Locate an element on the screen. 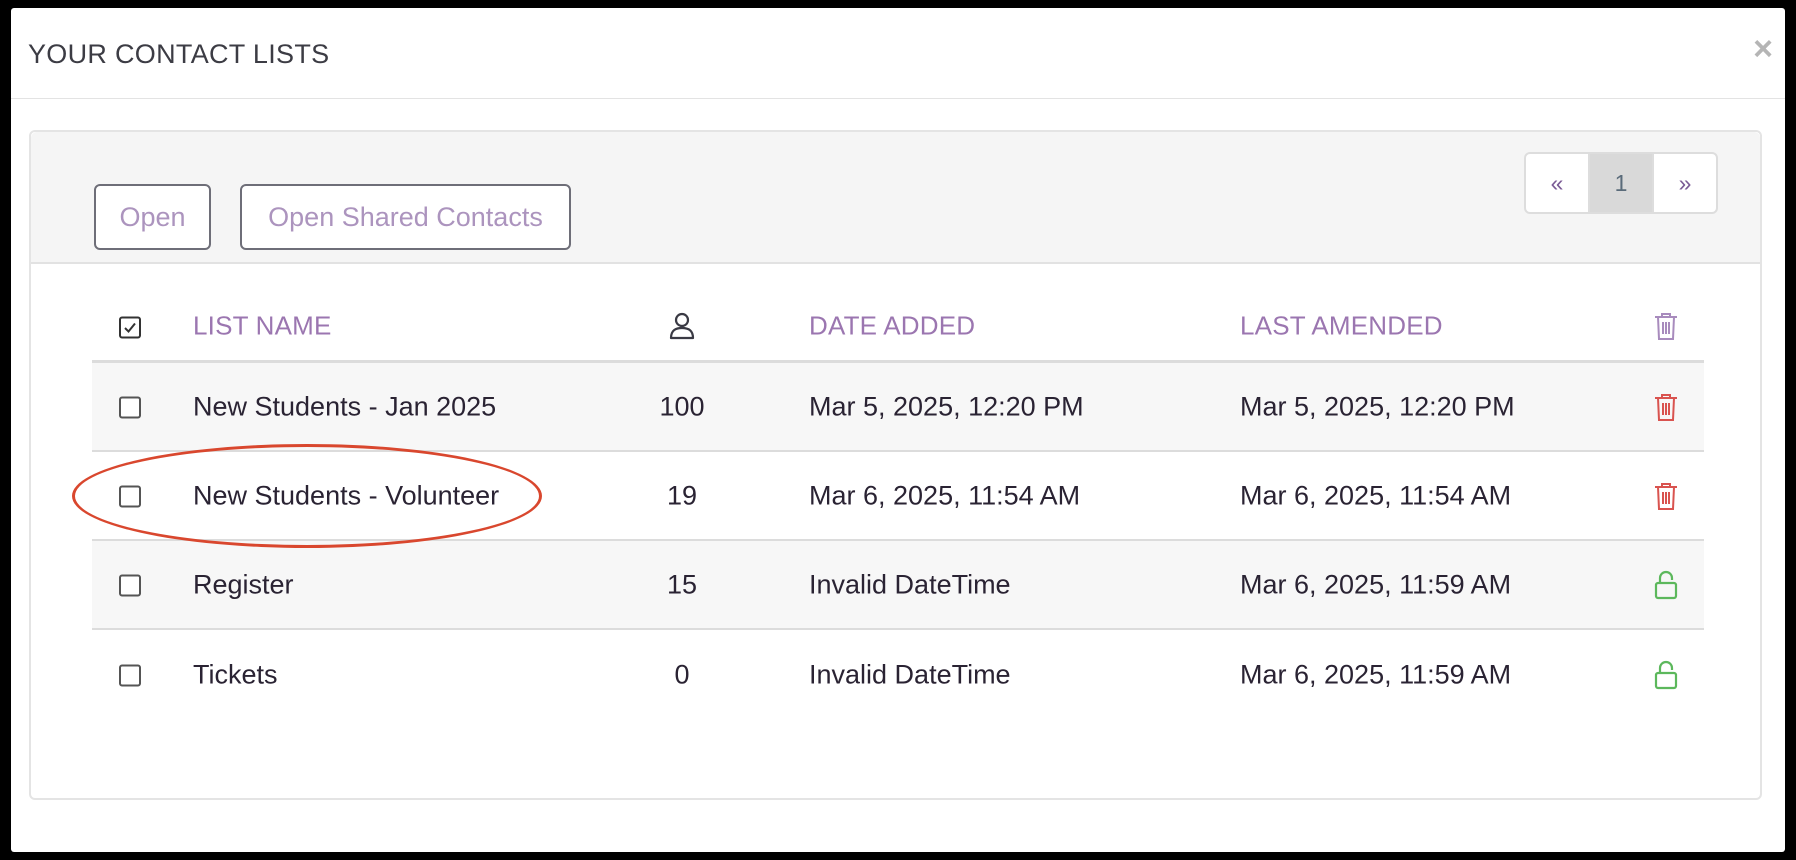  list-name: New Students - Volunteer is located at coordinates (346, 495).